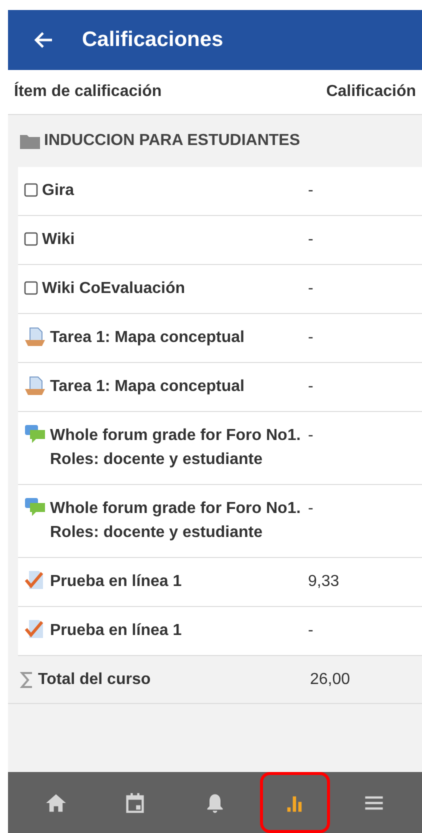  Describe the element at coordinates (94, 680) in the screenshot. I see `total-label: Total del curso` at that location.